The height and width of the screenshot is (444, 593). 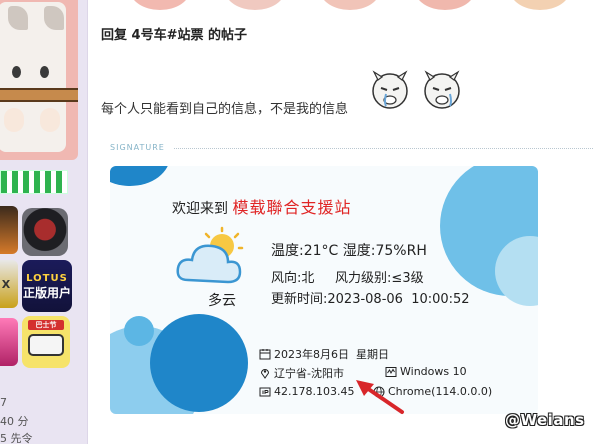 What do you see at coordinates (292, 207) in the screenshot?
I see `site-name: 模载聯合支援站` at bounding box center [292, 207].